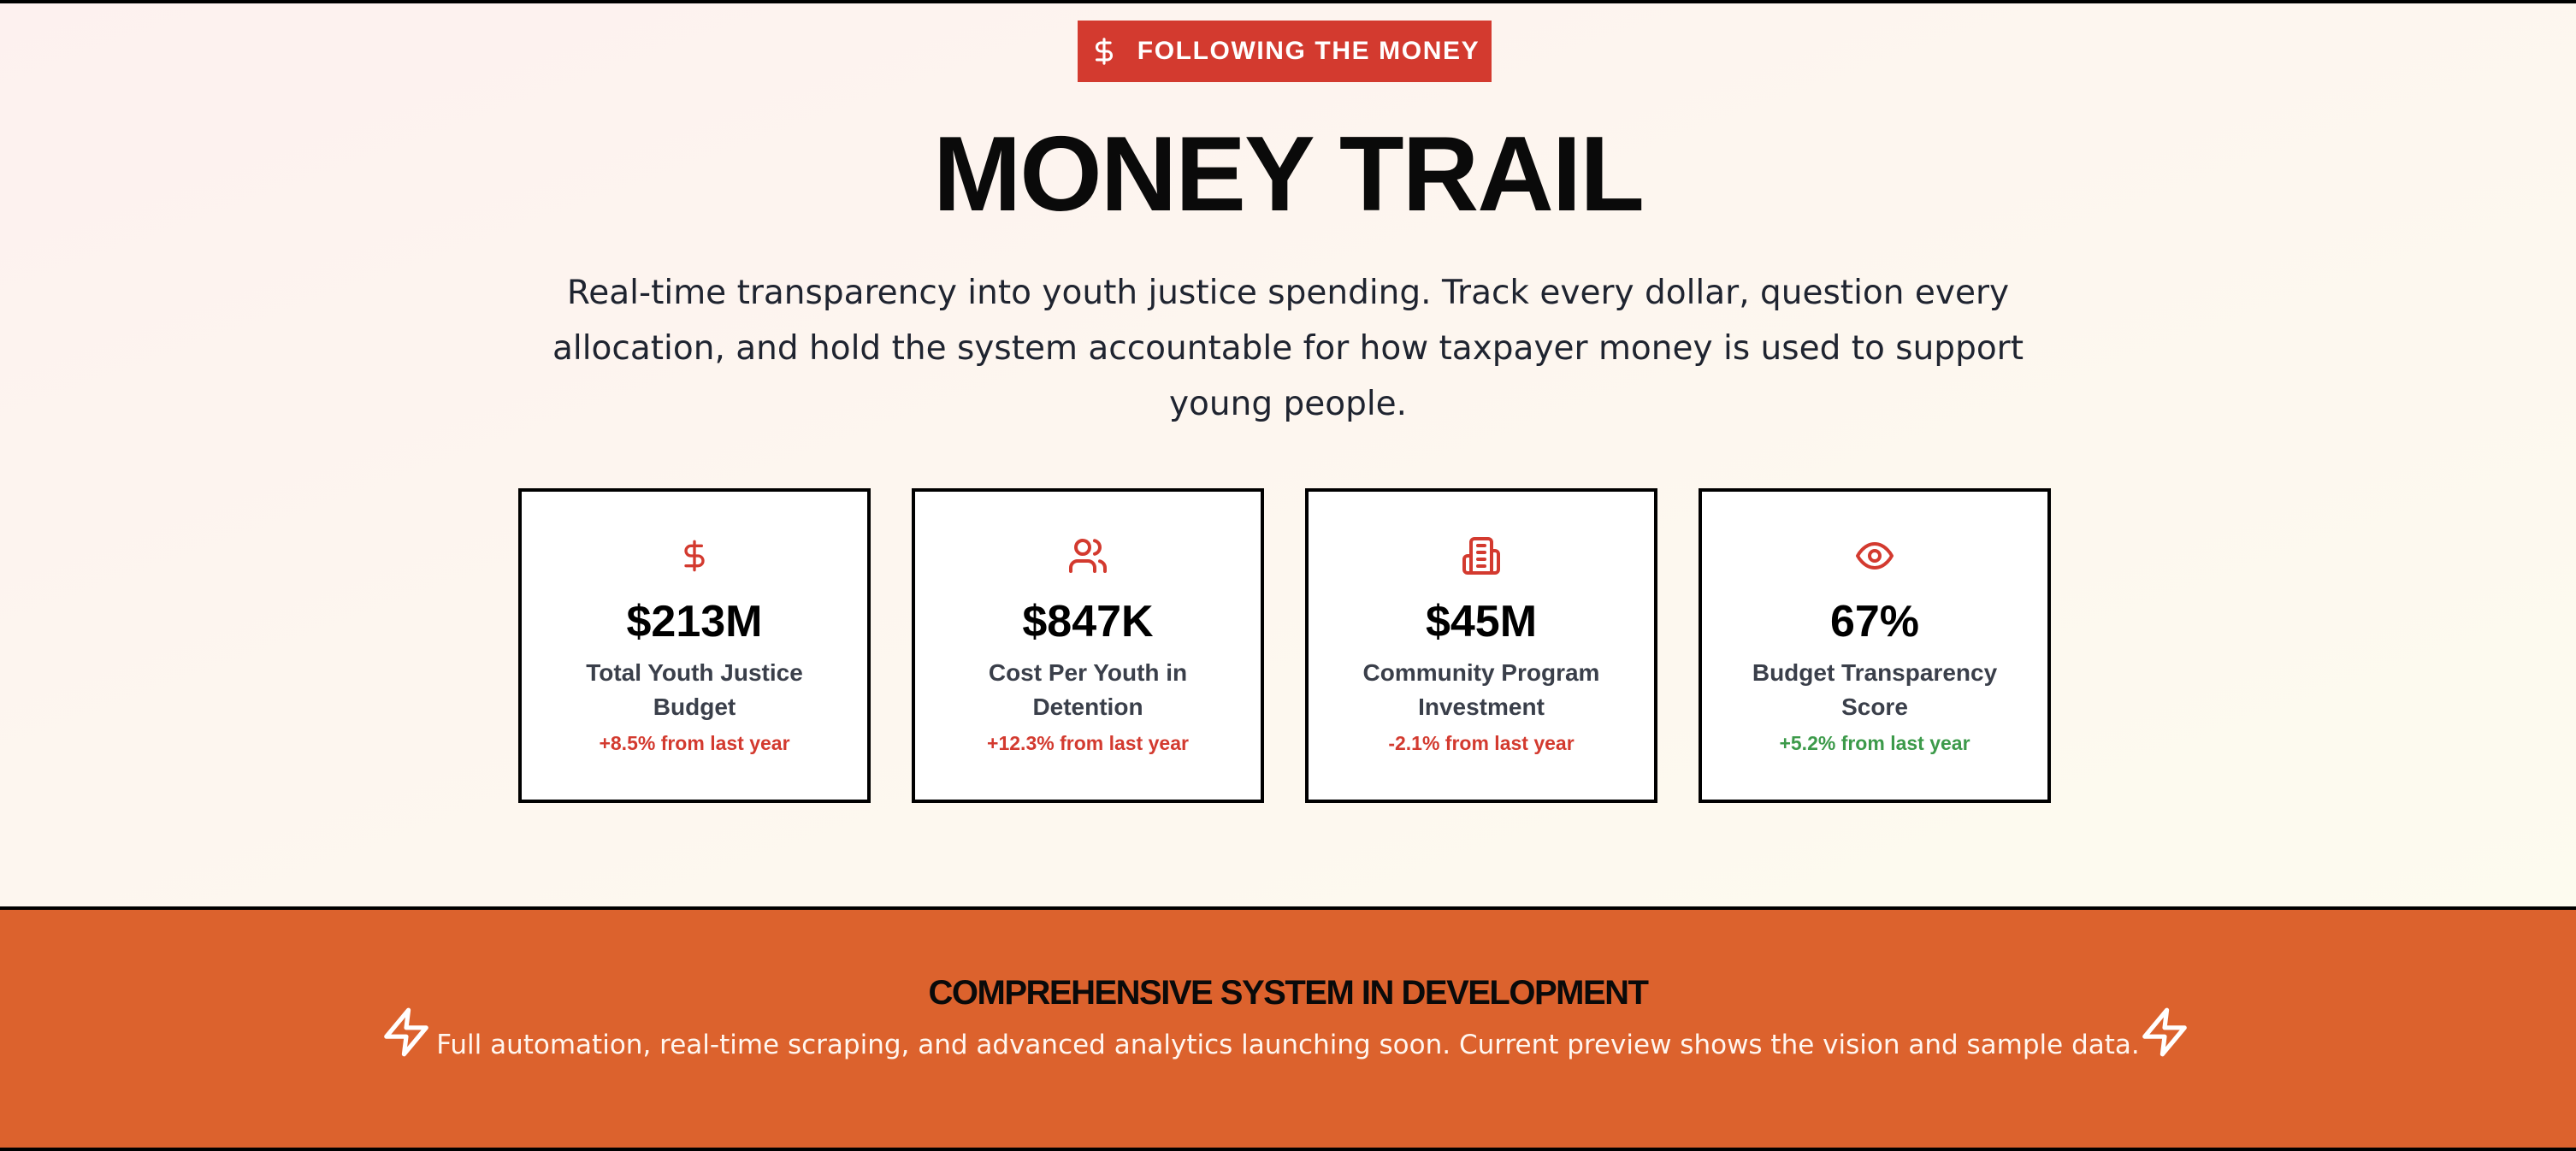 This screenshot has height=1151, width=2576. What do you see at coordinates (1481, 689) in the screenshot?
I see `stat-label: Community Program Investment` at bounding box center [1481, 689].